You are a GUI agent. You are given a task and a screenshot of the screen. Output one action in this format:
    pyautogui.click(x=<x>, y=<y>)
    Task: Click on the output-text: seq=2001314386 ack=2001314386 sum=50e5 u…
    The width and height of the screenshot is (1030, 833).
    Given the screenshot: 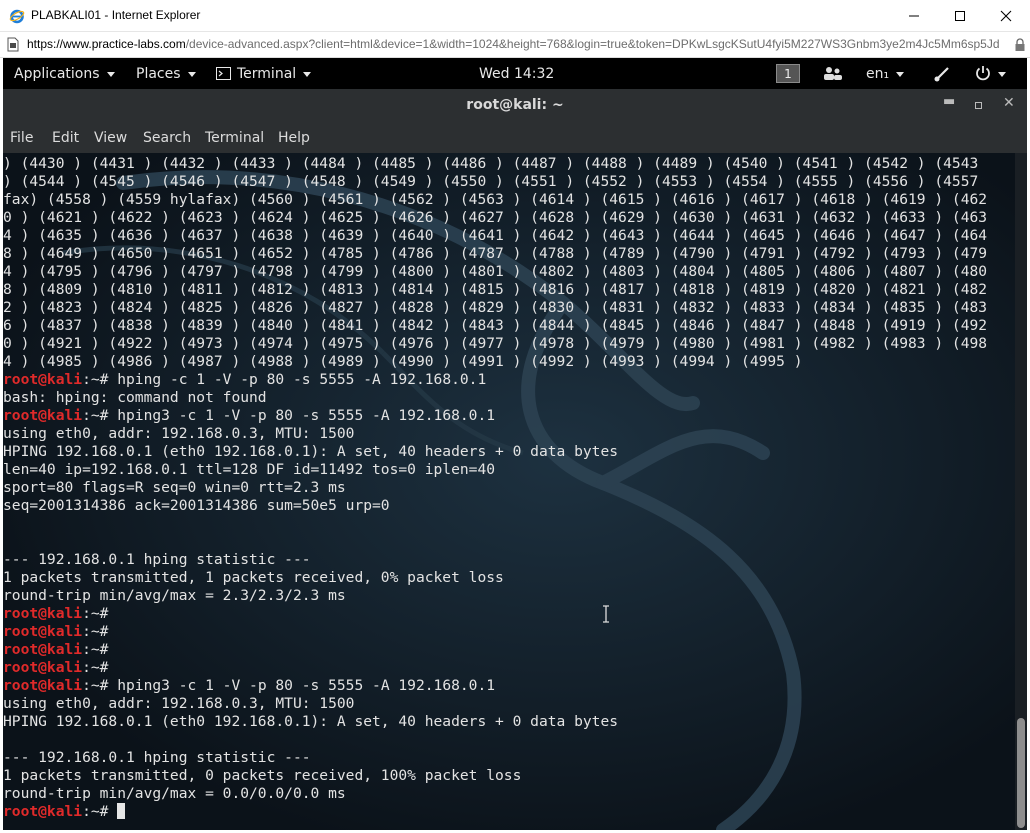 What is the action you would take?
    pyautogui.click(x=196, y=505)
    